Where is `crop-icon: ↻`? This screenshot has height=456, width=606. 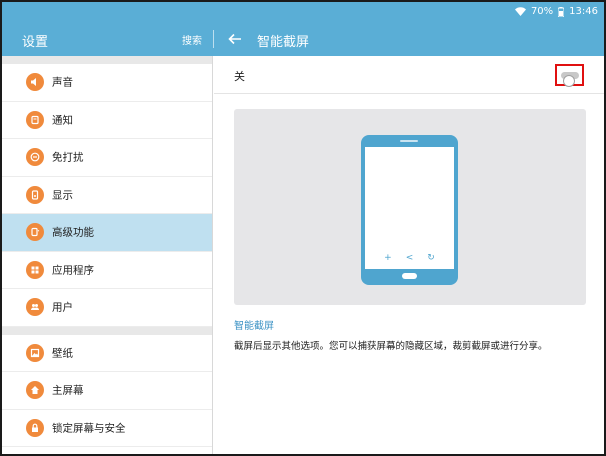
crop-icon: ↻ is located at coordinates (431, 258).